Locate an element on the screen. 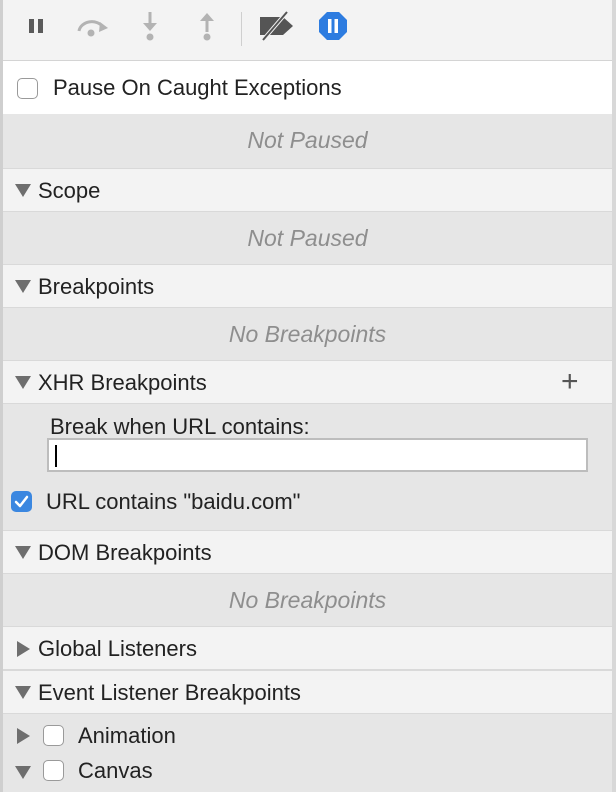 Image resolution: width=616 pixels, height=792 pixels. section-header-scope: Scope is located at coordinates (307, 190).